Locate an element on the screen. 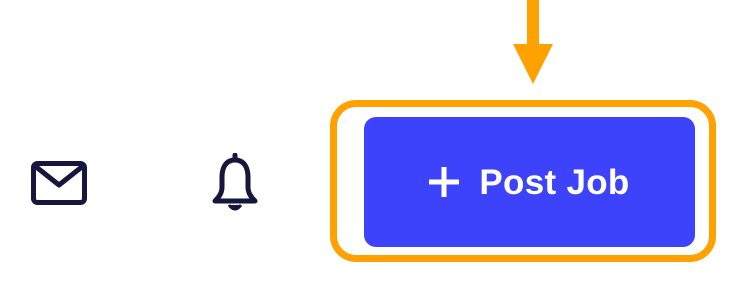 The height and width of the screenshot is (282, 743). mail-icon is located at coordinates (59, 183).